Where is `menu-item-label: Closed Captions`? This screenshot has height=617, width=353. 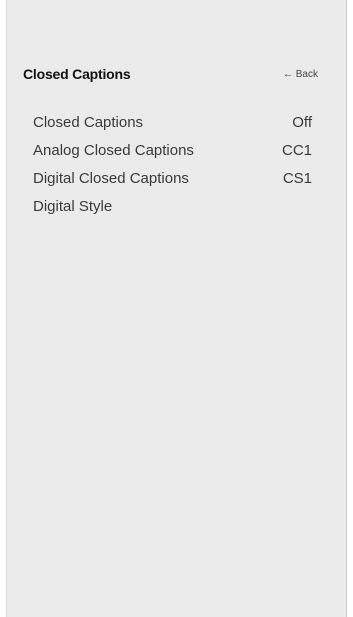 menu-item-label: Closed Captions is located at coordinates (88, 122).